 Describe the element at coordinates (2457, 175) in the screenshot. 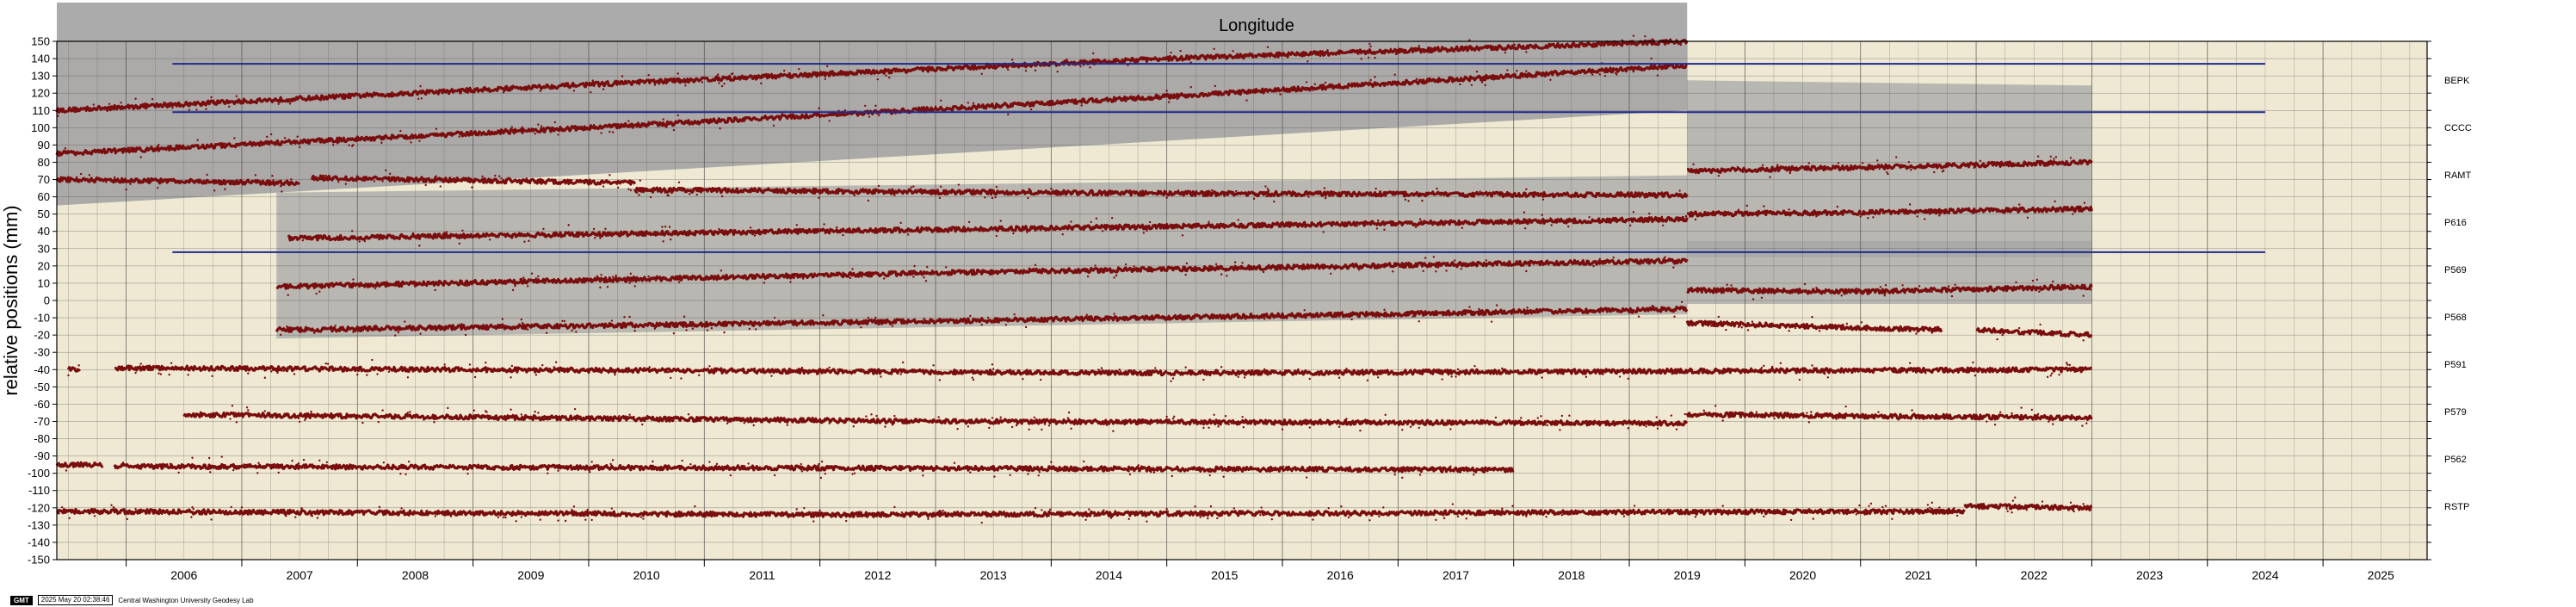

I see `station-label-ramt: RAMT` at that location.